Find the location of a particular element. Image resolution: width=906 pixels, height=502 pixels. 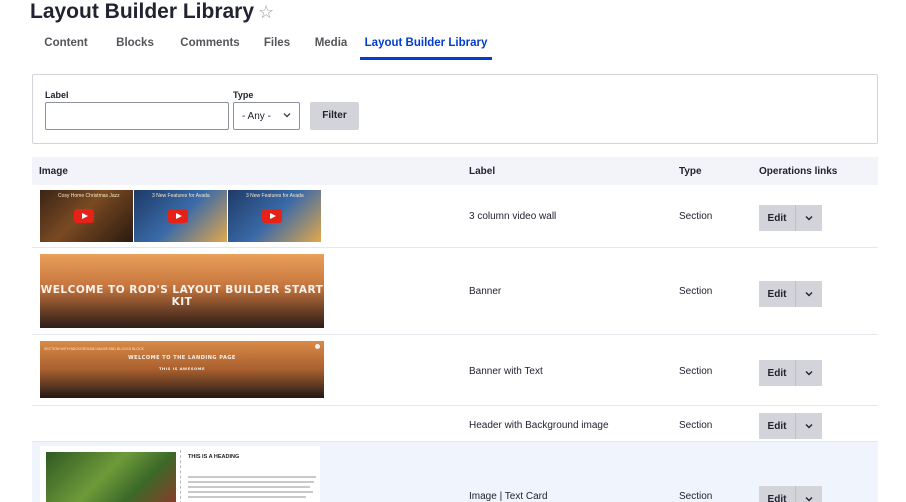

header-image: Image is located at coordinates (53, 171).